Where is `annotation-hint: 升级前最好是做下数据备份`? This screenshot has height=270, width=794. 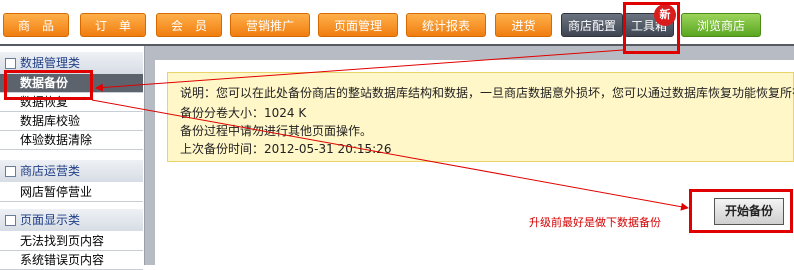
annotation-hint: 升级前最好是做下数据备份 is located at coordinates (595, 222).